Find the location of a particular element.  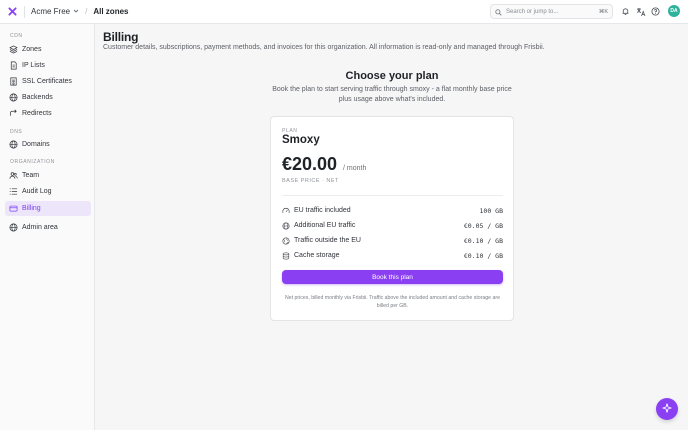

section-title-dns: DNS is located at coordinates (16, 132).